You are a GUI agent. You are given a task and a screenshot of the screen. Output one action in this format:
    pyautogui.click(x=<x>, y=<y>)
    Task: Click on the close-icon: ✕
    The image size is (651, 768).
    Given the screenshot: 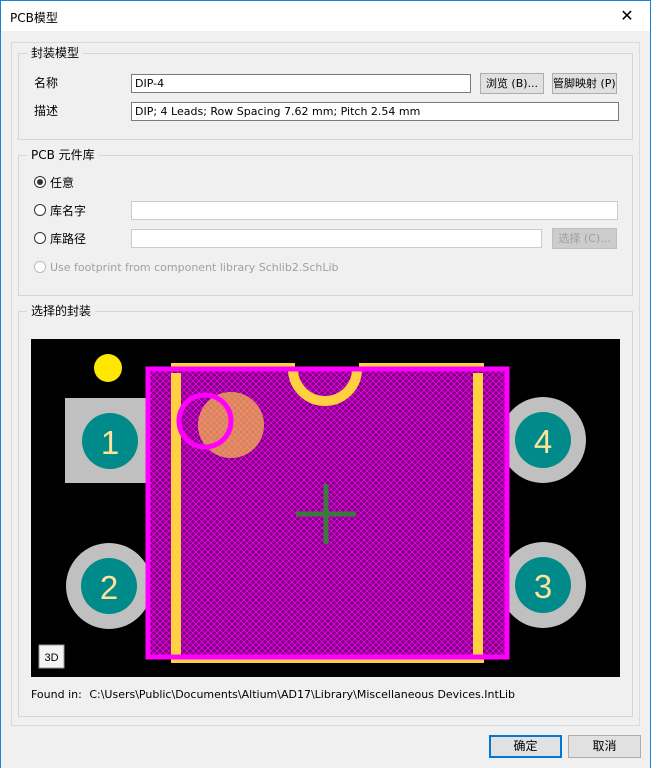 What is the action you would take?
    pyautogui.click(x=627, y=16)
    